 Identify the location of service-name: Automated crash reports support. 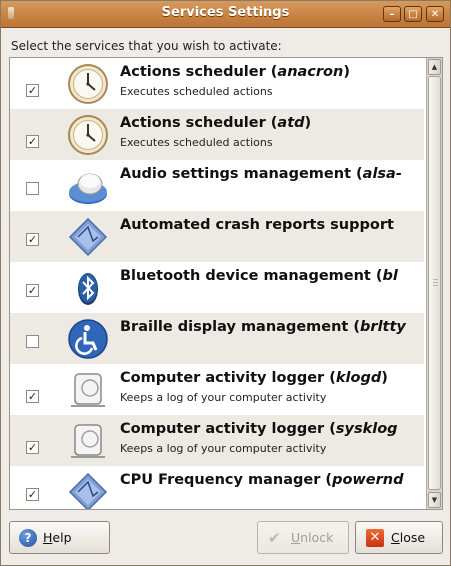
(257, 225).